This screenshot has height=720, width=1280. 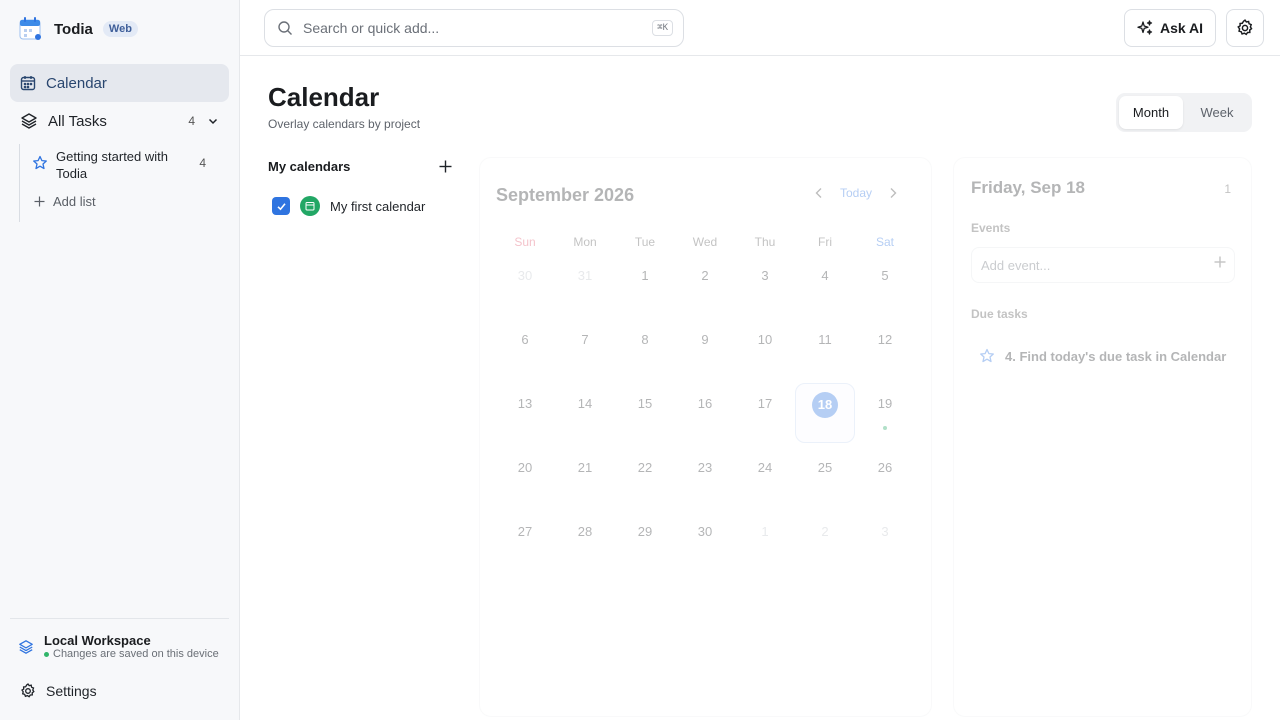 I want to click on day-cell: 13, so click(x=525, y=413).